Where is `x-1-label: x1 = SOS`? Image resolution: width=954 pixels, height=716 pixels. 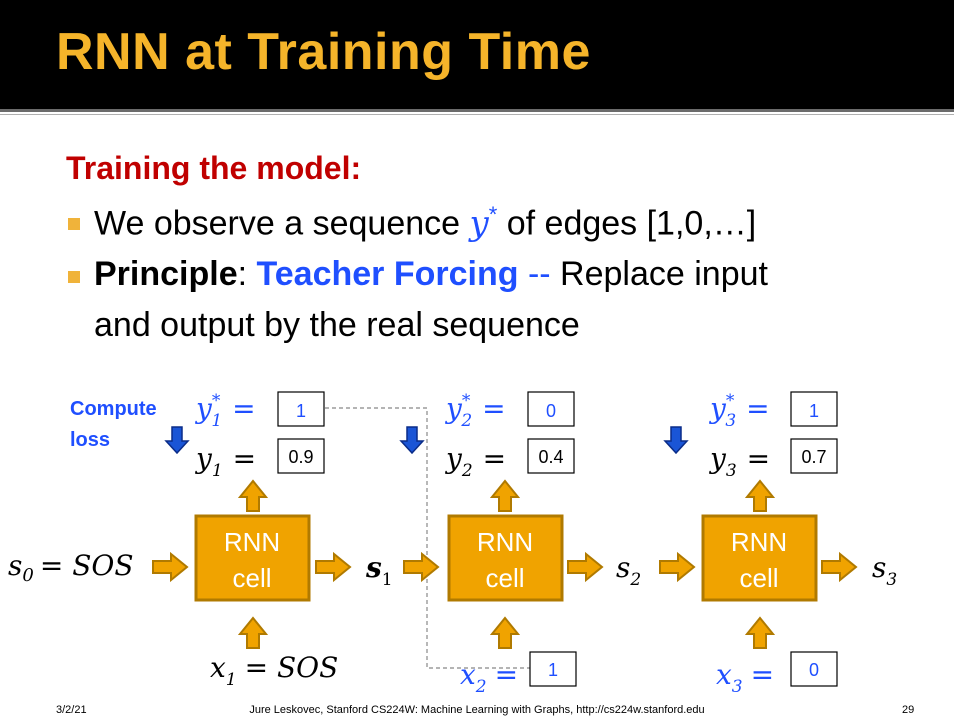
x-1-label: x1 = SOS is located at coordinates (274, 670).